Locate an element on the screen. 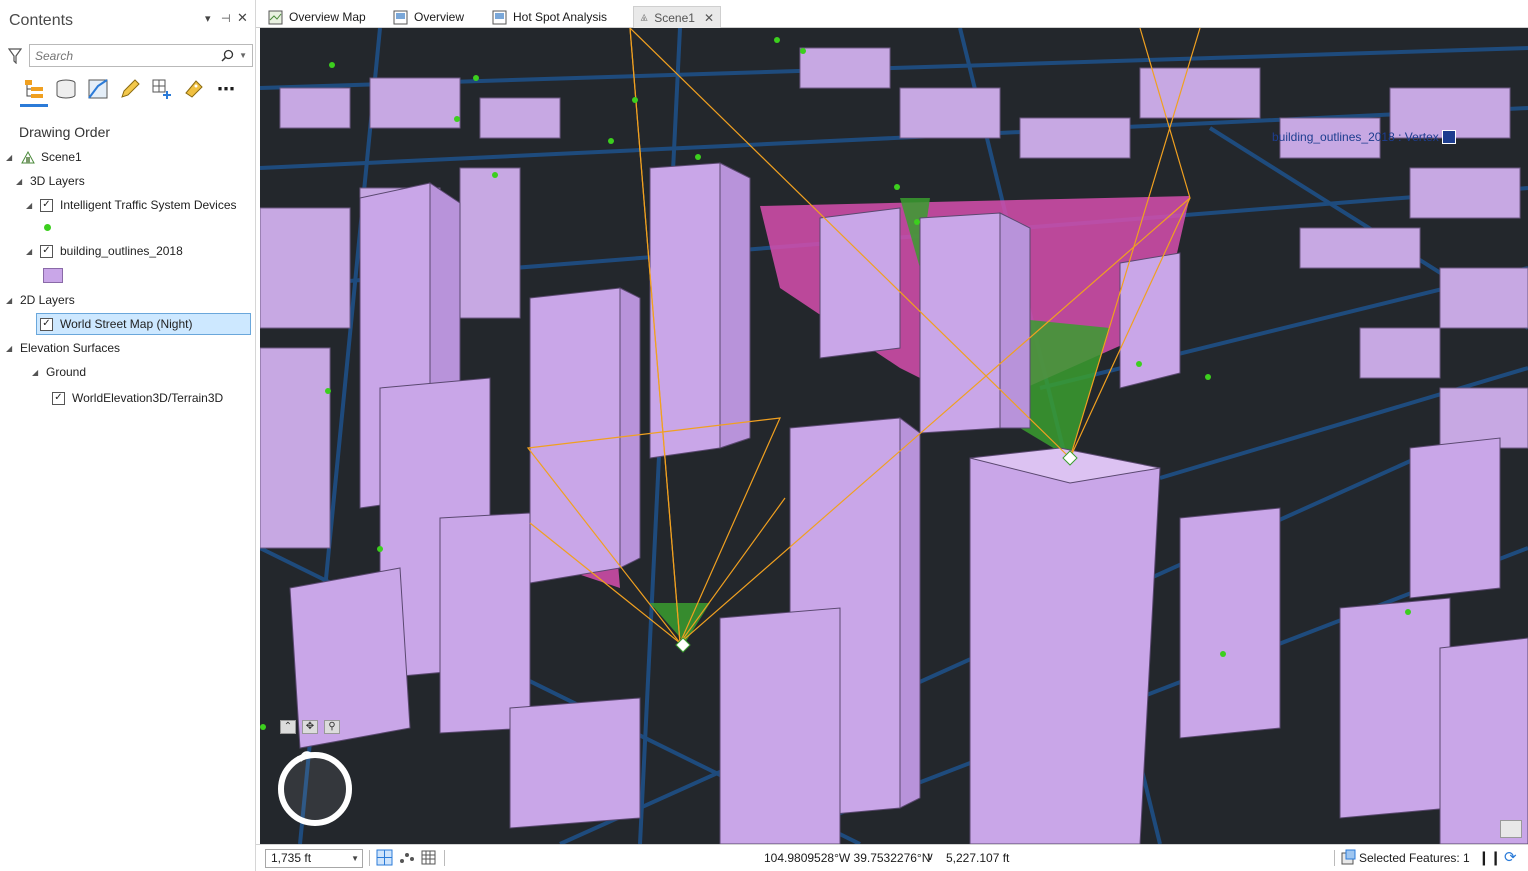 The width and height of the screenshot is (1528, 871). polygon-symbol-icon is located at coordinates (53, 275).